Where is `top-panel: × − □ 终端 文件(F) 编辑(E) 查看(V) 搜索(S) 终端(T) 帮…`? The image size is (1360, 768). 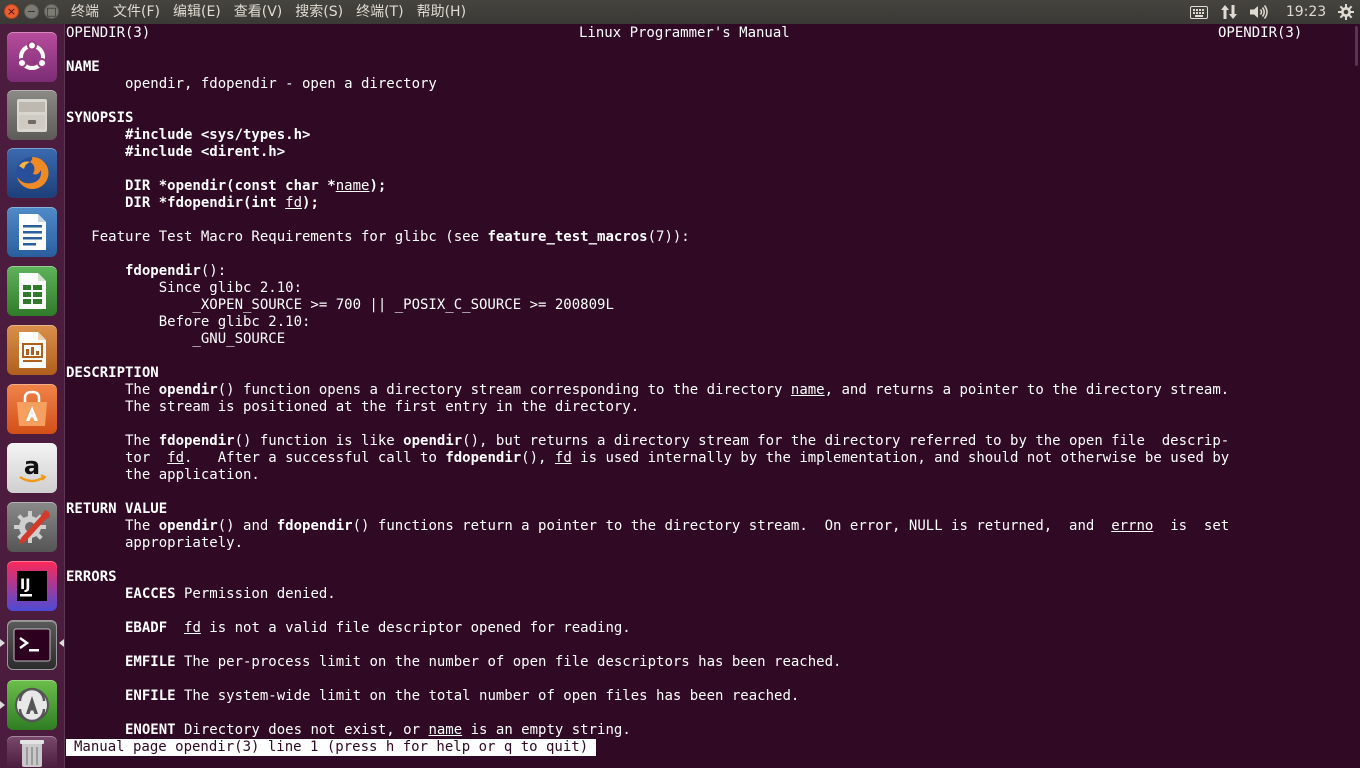 top-panel: × − □ 终端 文件(F) 编辑(E) 查看(V) 搜索(S) 终端(T) 帮… is located at coordinates (680, 12).